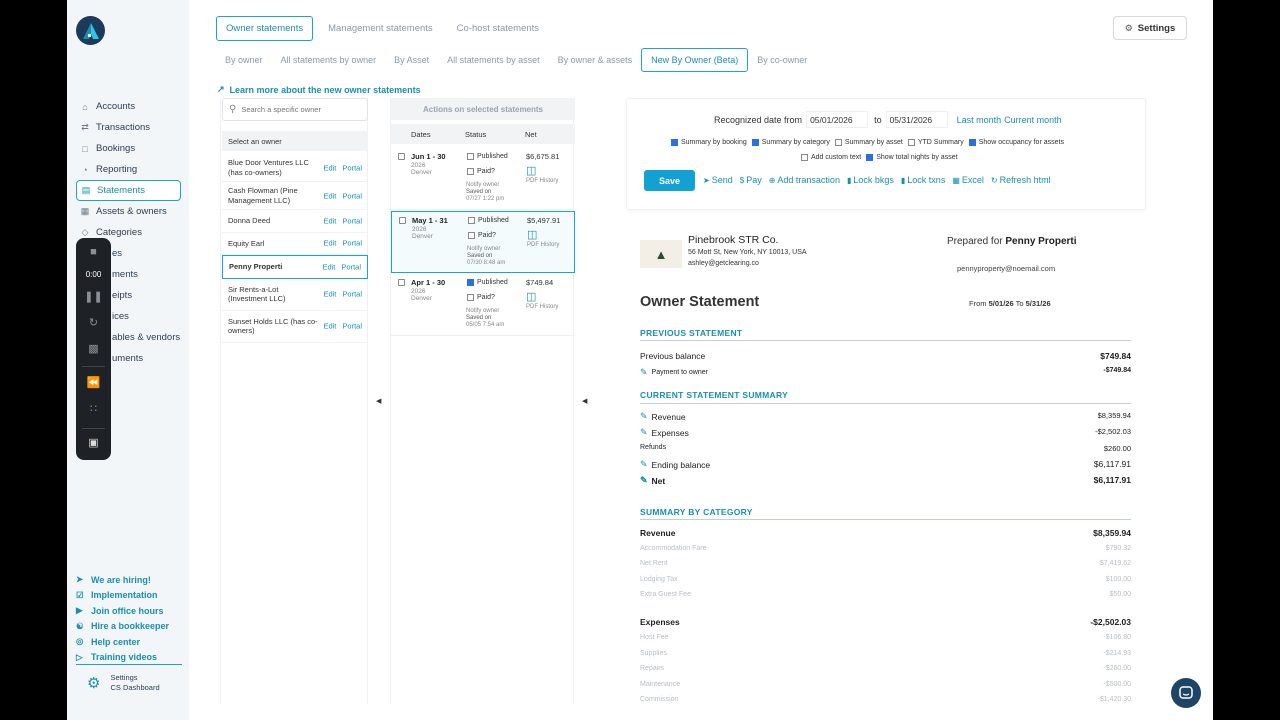 The height and width of the screenshot is (720, 1280). I want to click on owner-search-input, so click(296, 109).